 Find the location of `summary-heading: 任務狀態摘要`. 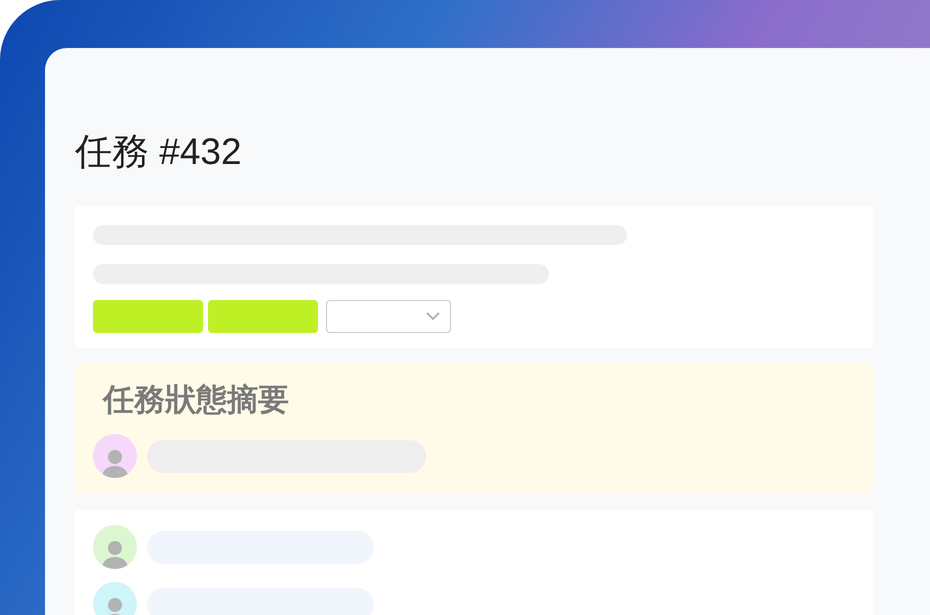

summary-heading: 任務狀態摘要 is located at coordinates (196, 400).